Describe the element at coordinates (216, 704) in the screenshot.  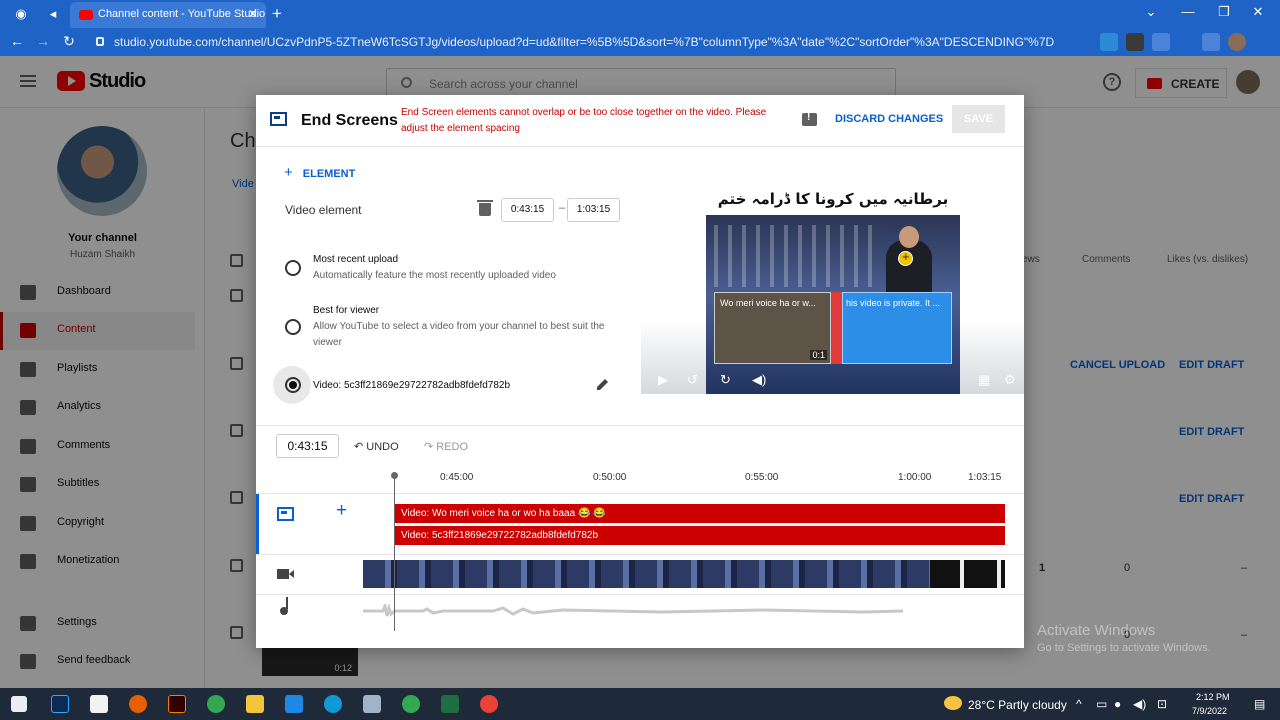
I see `chrome-icon` at that location.